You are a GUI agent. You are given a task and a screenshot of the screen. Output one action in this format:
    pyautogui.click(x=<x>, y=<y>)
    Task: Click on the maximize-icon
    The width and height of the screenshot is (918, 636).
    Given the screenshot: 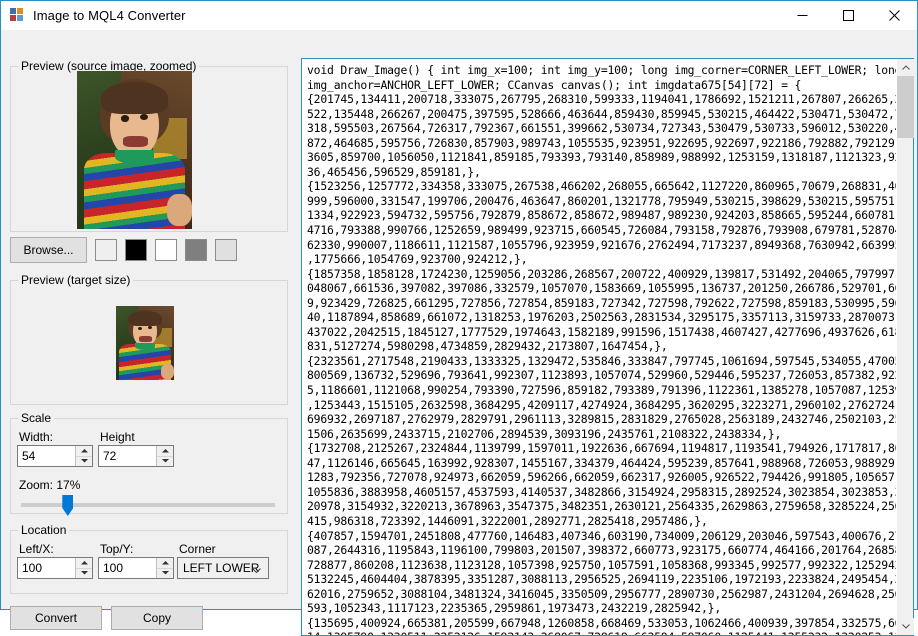 What is the action you would take?
    pyautogui.click(x=848, y=15)
    